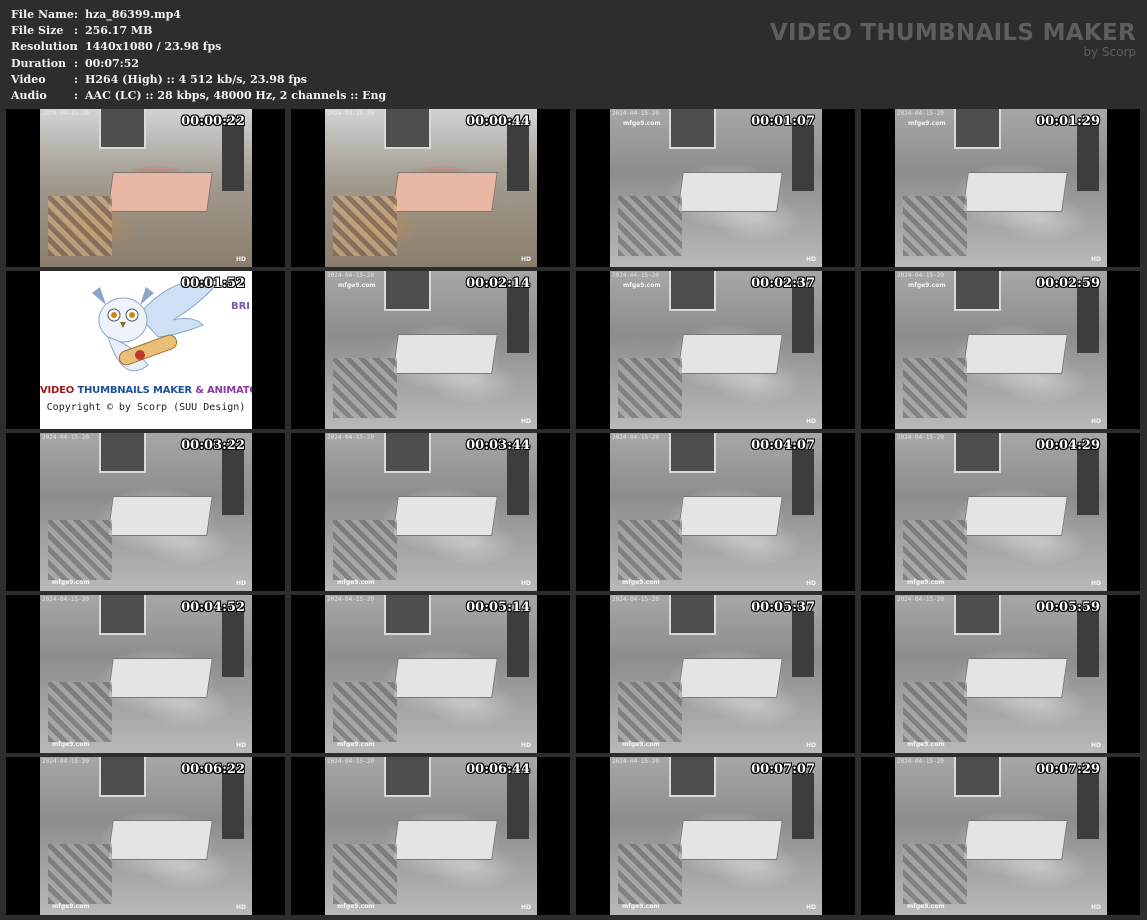 Image resolution: width=1147 pixels, height=920 pixels. Describe the element at coordinates (213, 607) in the screenshot. I see `timestamp-label: 00:04:52` at that location.